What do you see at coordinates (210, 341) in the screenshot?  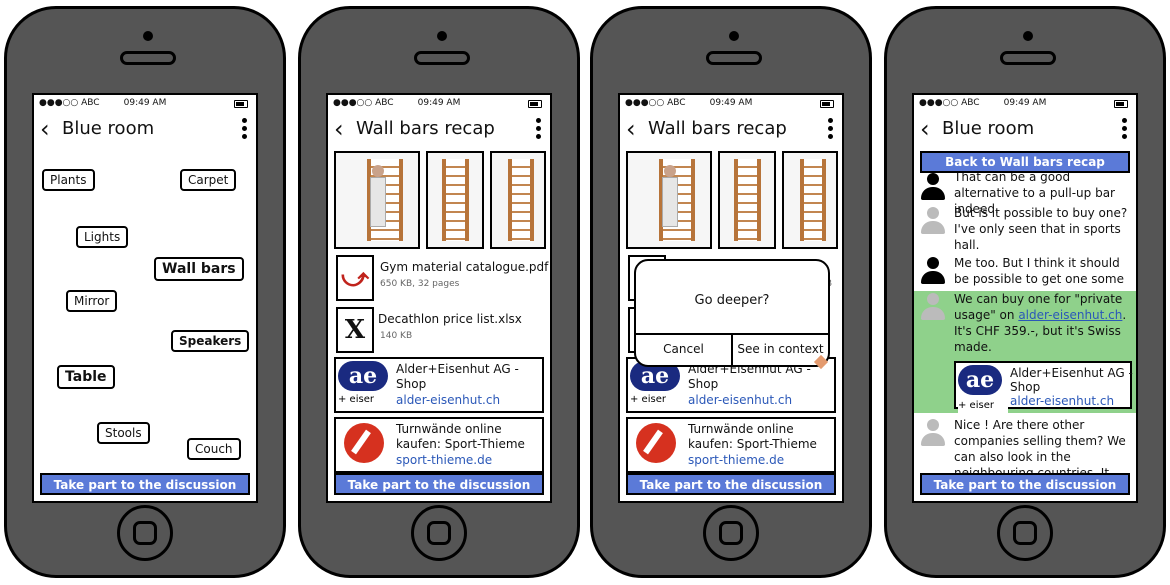 I see `tag-speakers: Speakers` at bounding box center [210, 341].